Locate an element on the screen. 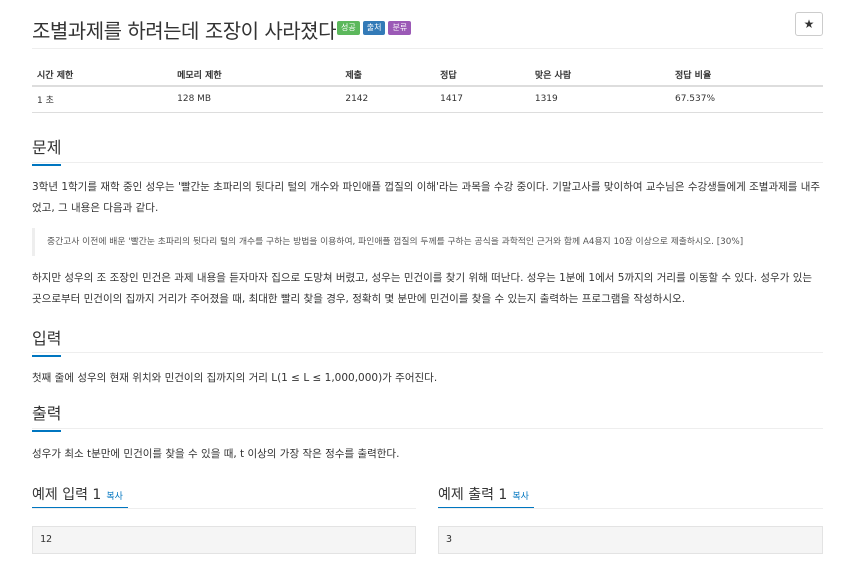 The height and width of the screenshot is (567, 851). value-memory-limit: 128 MB is located at coordinates (256, 99).